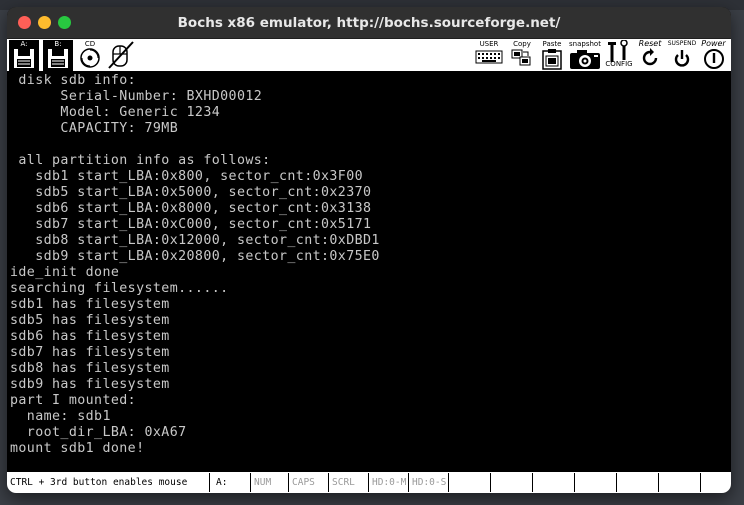 The width and height of the screenshot is (744, 505). Describe the element at coordinates (309, 482) in the screenshot. I see `status-caps-lock: CAPS` at that location.